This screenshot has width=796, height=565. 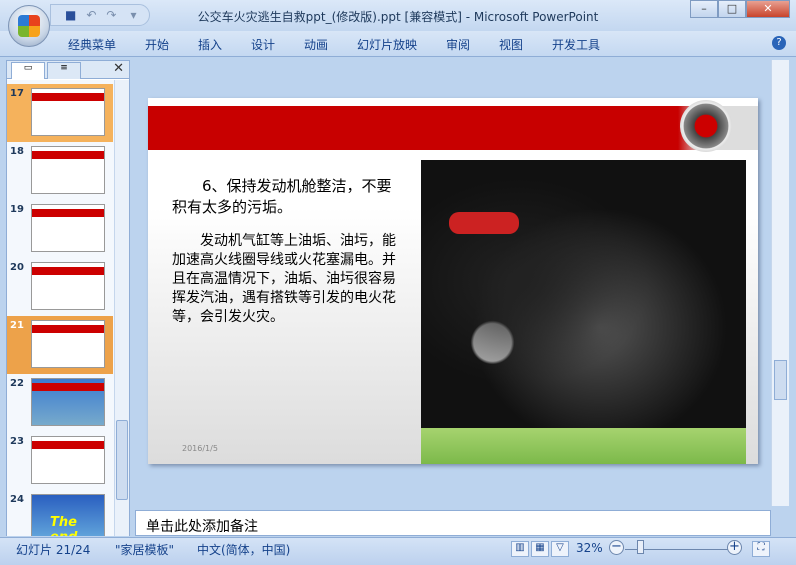 I want to click on panel-scrollbar, so click(x=121, y=308).